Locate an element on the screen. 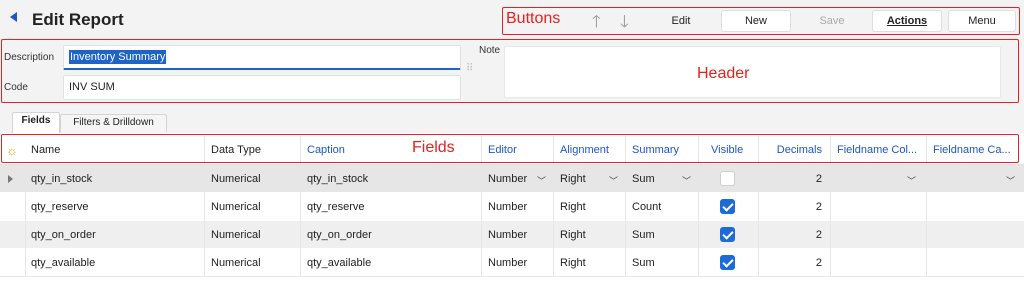 The width and height of the screenshot is (1024, 302). actions-button: Actions is located at coordinates (907, 21).